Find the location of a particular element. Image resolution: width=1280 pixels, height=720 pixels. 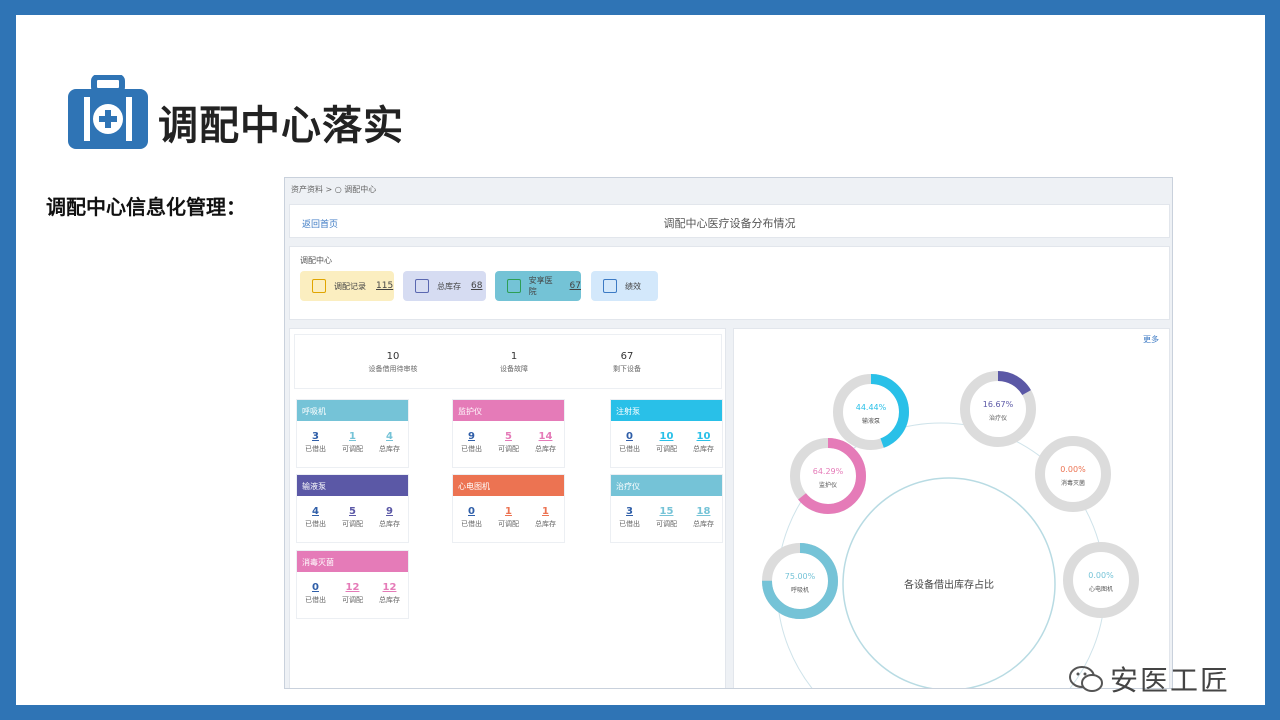

ring-percent: 75.00% is located at coordinates (800, 576).